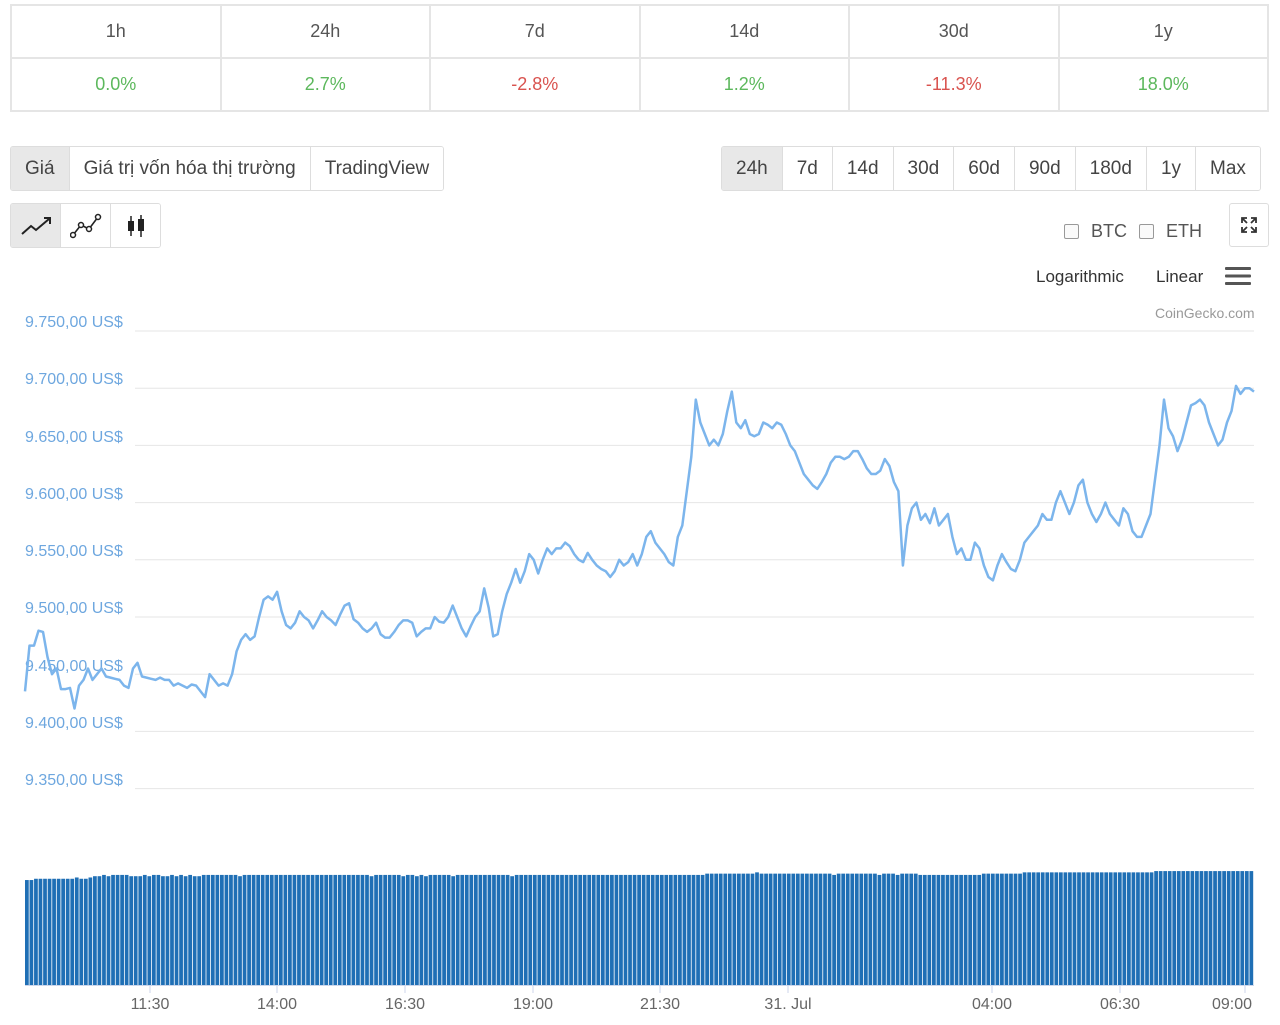 The width and height of the screenshot is (1280, 1025). I want to click on x-tick-label: 11:30, so click(150, 1004).